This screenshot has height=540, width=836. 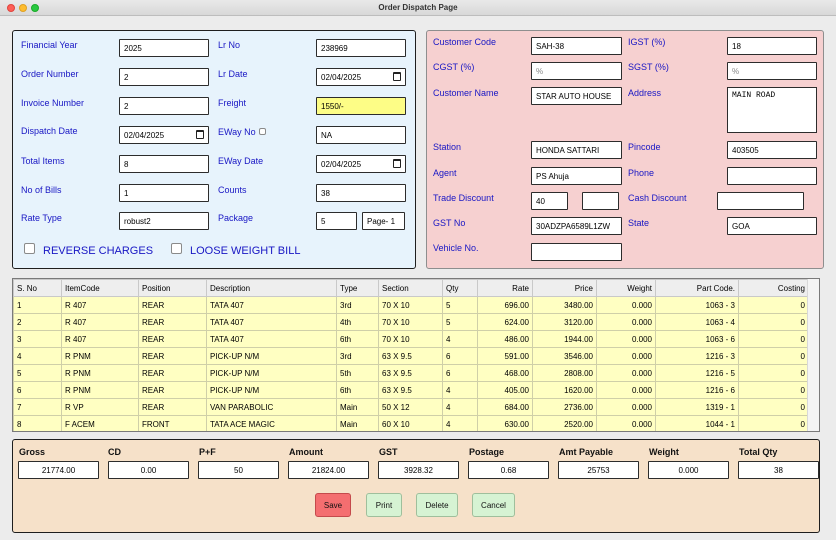 What do you see at coordinates (564, 288) in the screenshot?
I see `column-header: Price` at bounding box center [564, 288].